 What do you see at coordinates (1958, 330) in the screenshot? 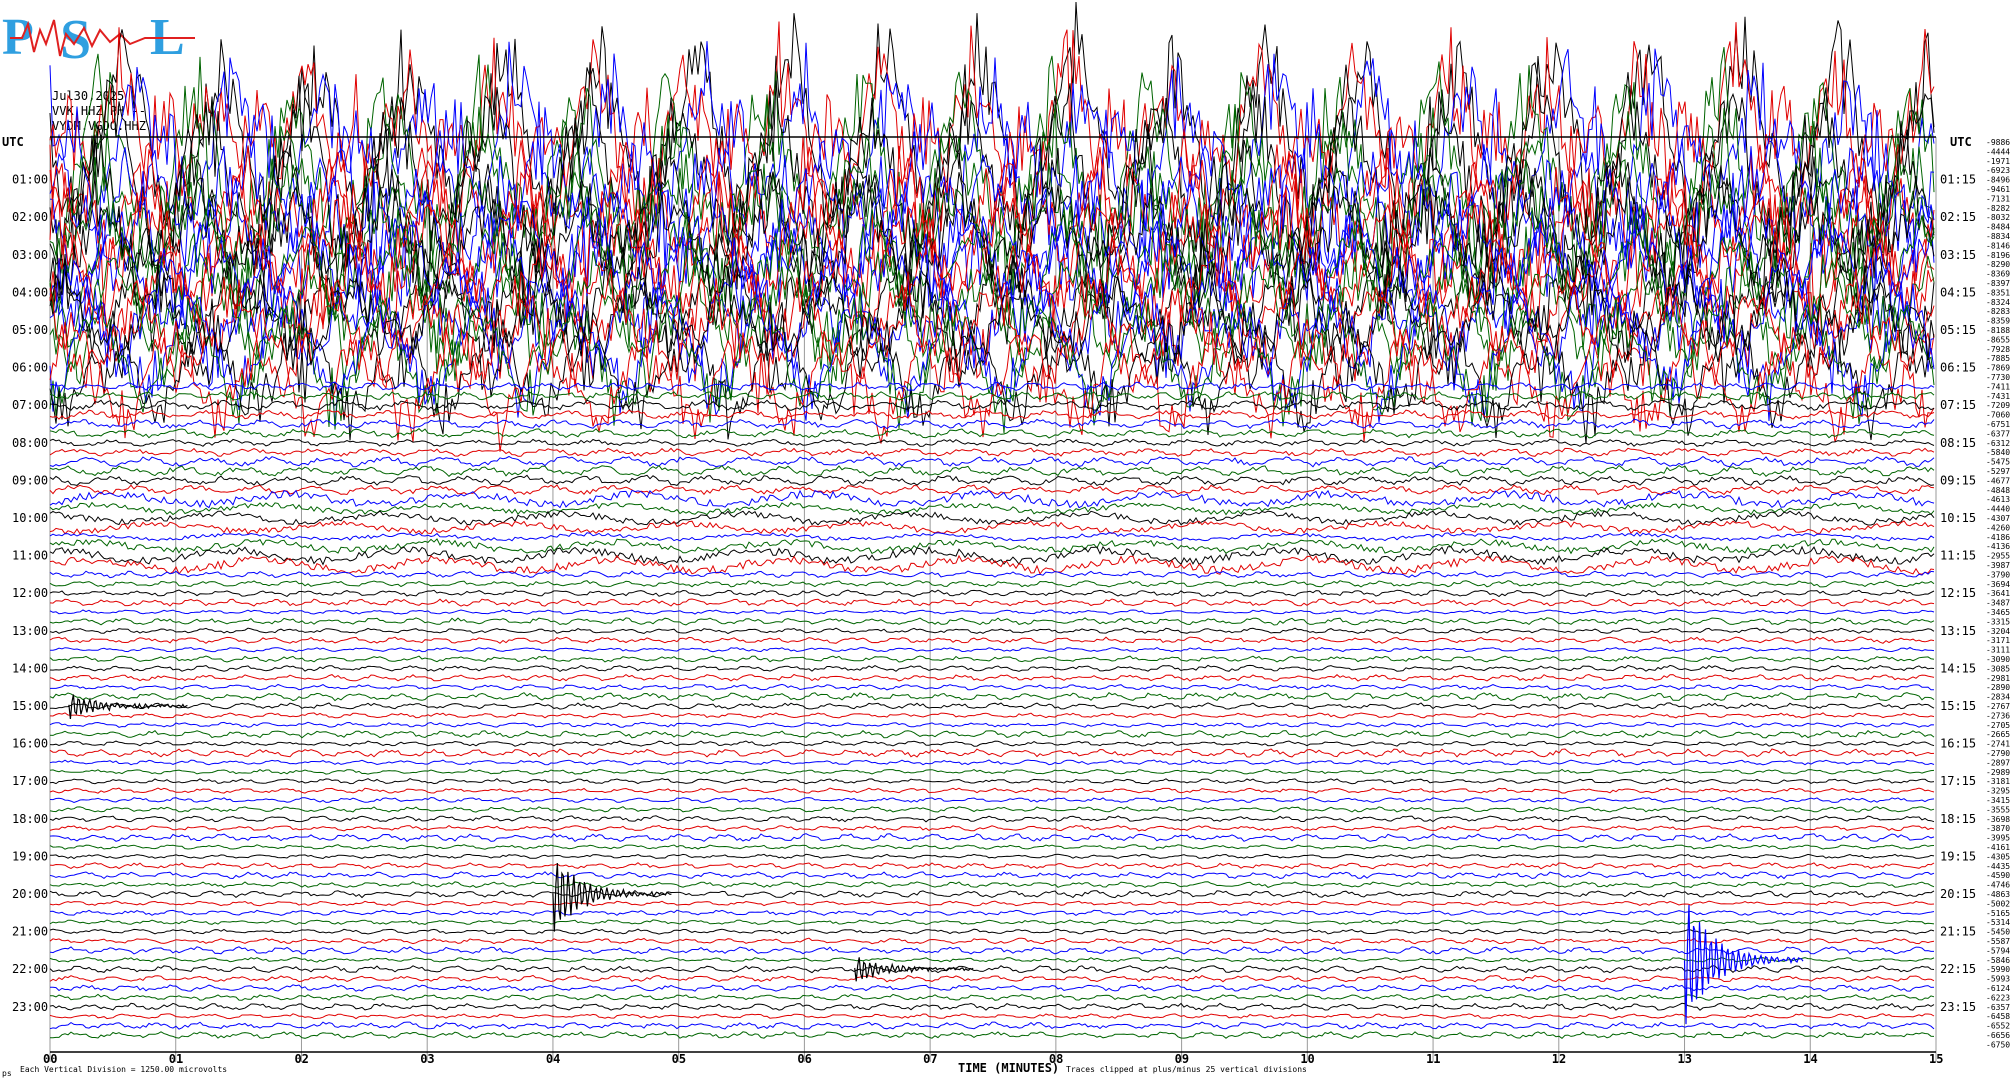
I see `hour-label-right: 05:15` at bounding box center [1958, 330].